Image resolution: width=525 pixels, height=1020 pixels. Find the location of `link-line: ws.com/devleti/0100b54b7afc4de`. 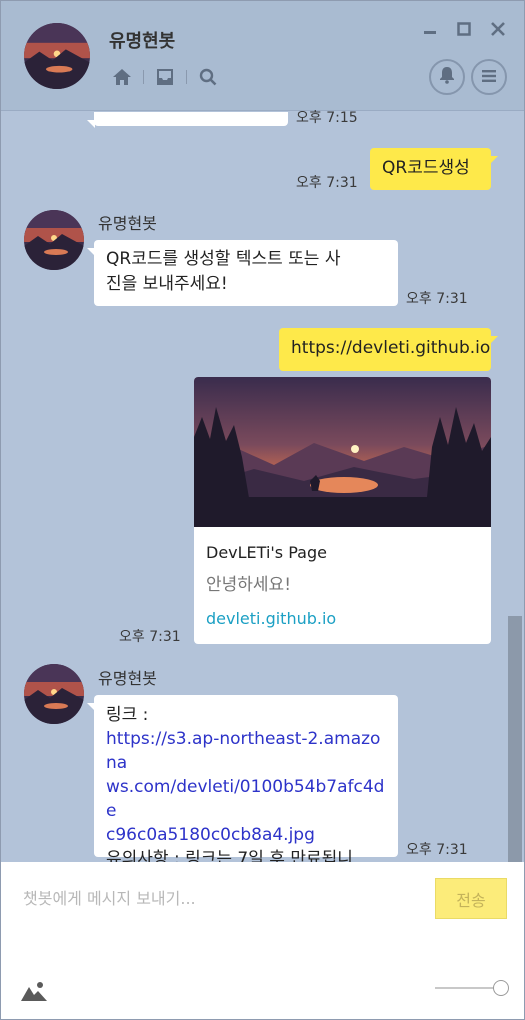

link-line: ws.com/devleti/0100b54b7afc4de is located at coordinates (245, 799).